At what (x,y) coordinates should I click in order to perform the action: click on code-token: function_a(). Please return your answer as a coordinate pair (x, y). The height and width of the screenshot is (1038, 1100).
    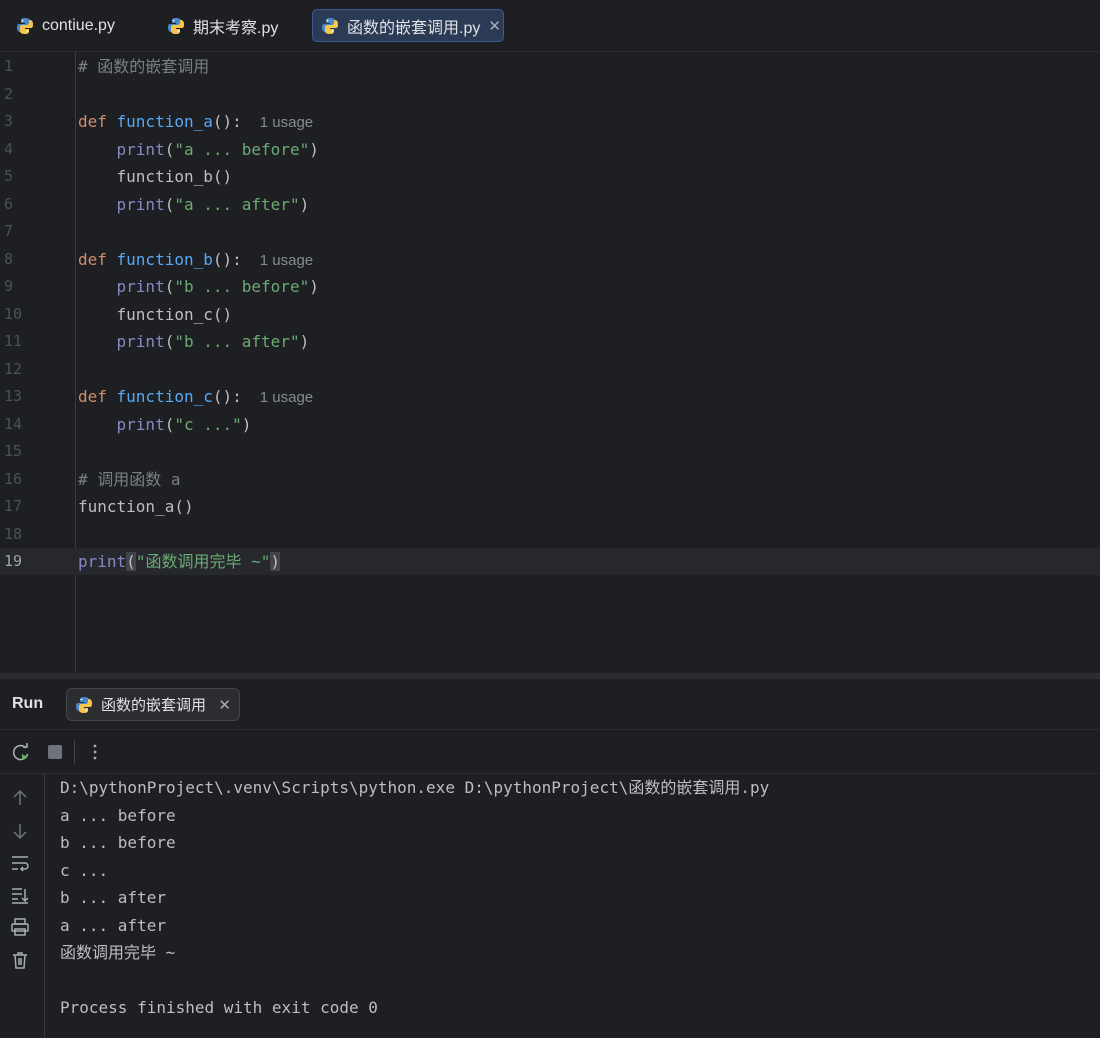
    Looking at the image, I should click on (136, 506).